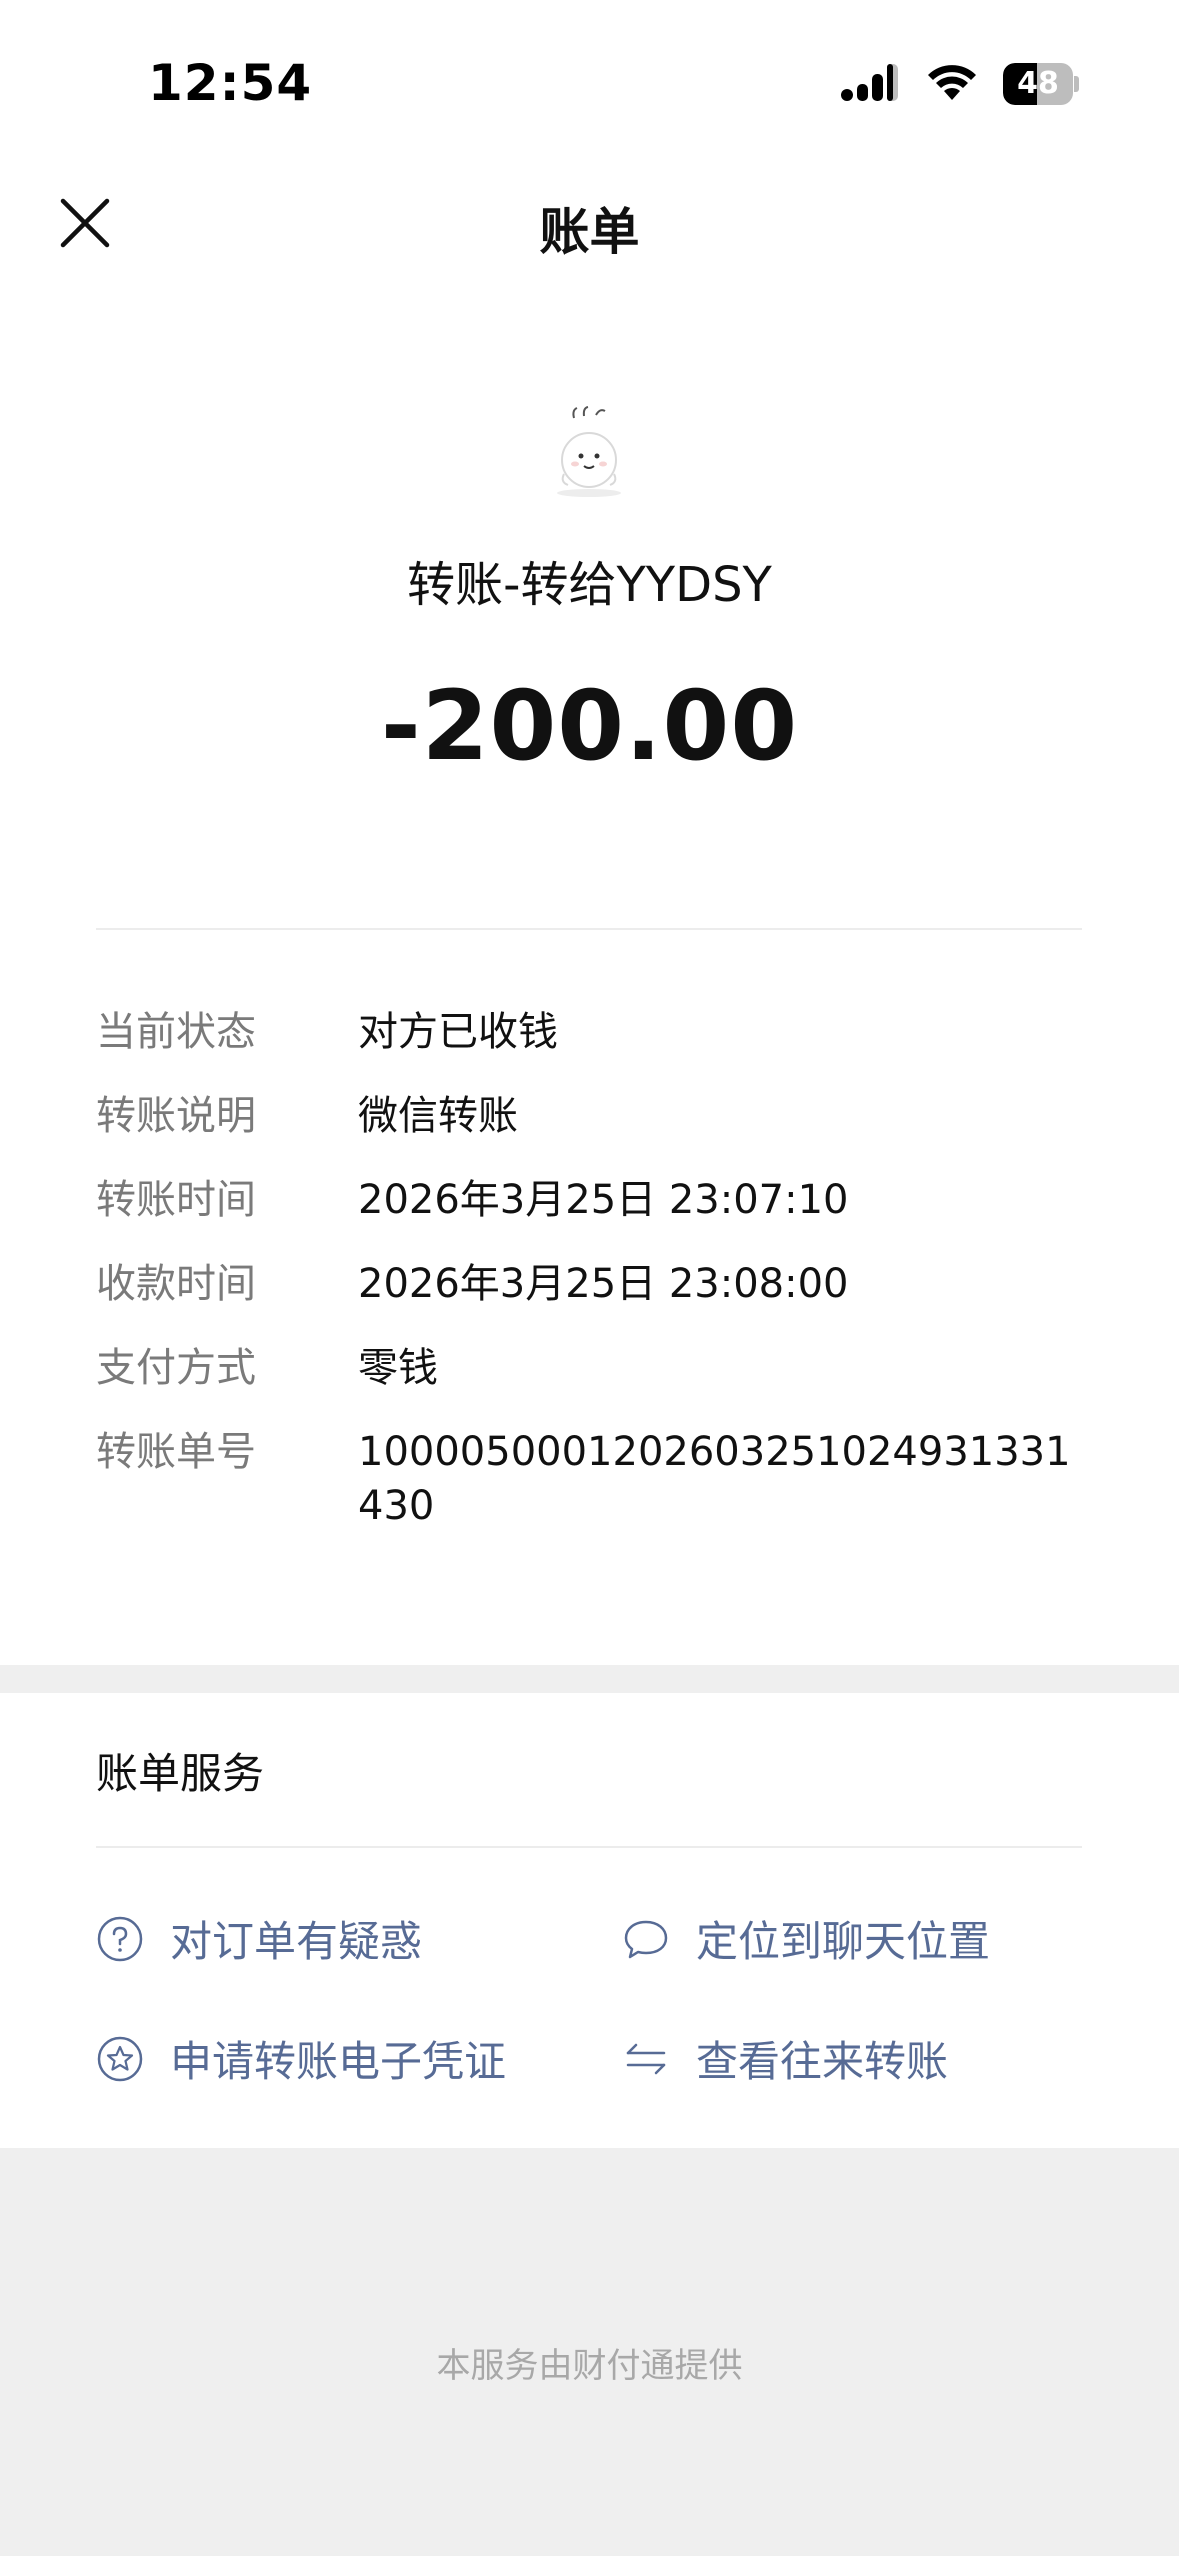 The width and height of the screenshot is (1179, 2556). What do you see at coordinates (589, 585) in the screenshot?
I see `transfer-title: 转账-转给YYDSY` at bounding box center [589, 585].